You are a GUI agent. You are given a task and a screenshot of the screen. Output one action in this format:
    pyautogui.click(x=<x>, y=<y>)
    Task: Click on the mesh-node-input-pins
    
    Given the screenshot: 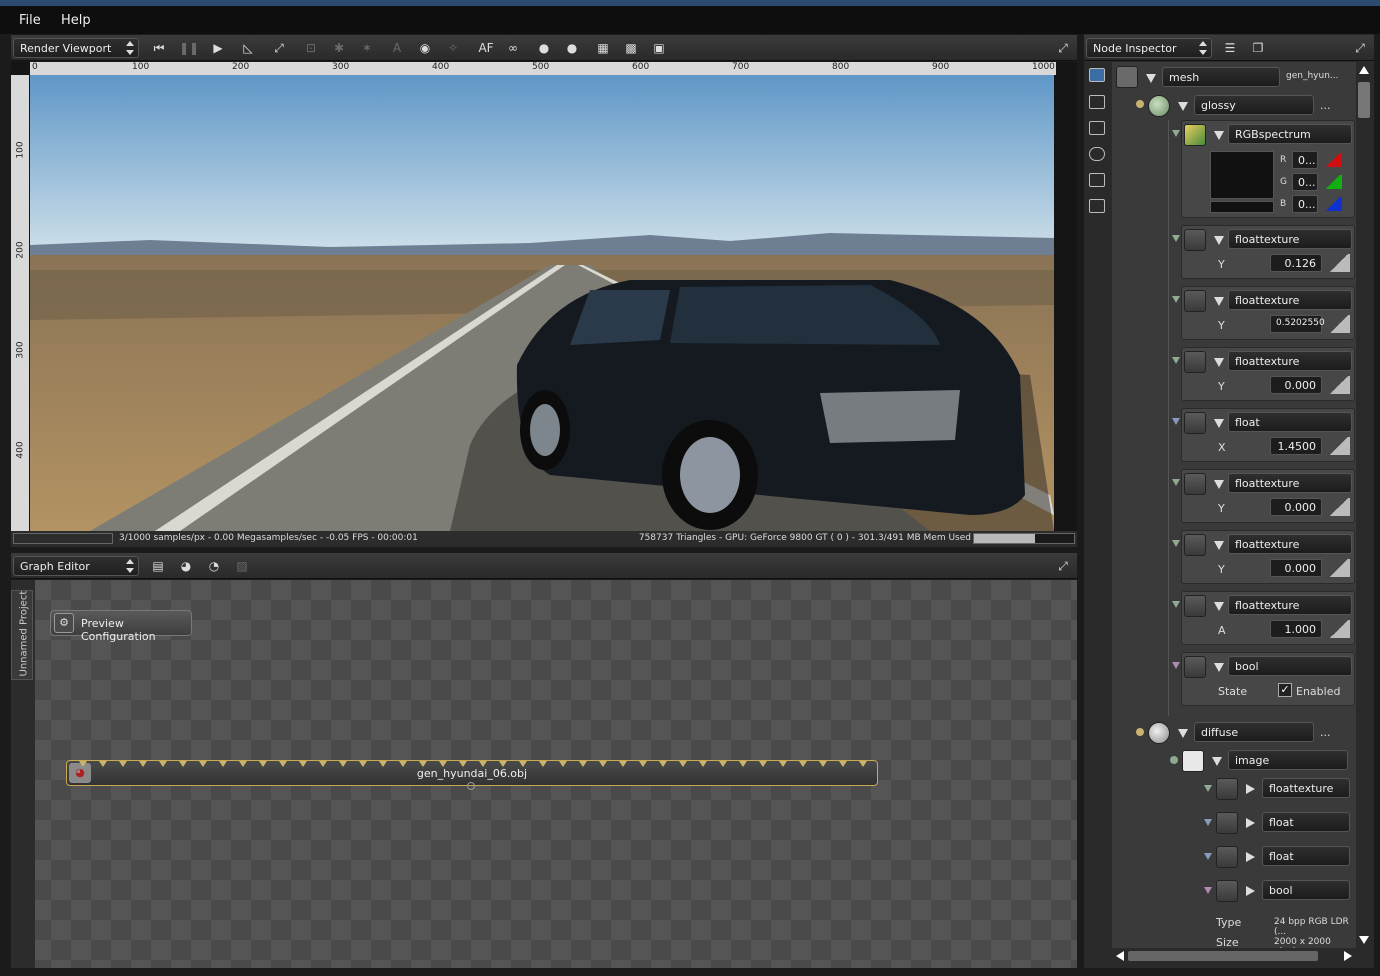 What is the action you would take?
    pyautogui.click(x=473, y=763)
    